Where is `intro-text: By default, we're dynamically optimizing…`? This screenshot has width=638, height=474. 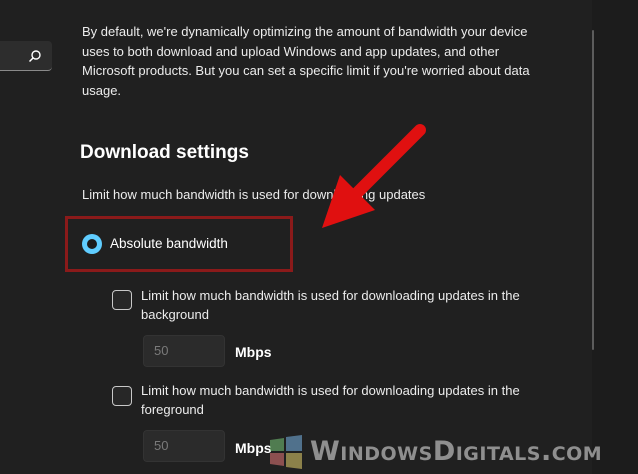 intro-text: By default, we're dynamically optimizing… is located at coordinates (306, 61).